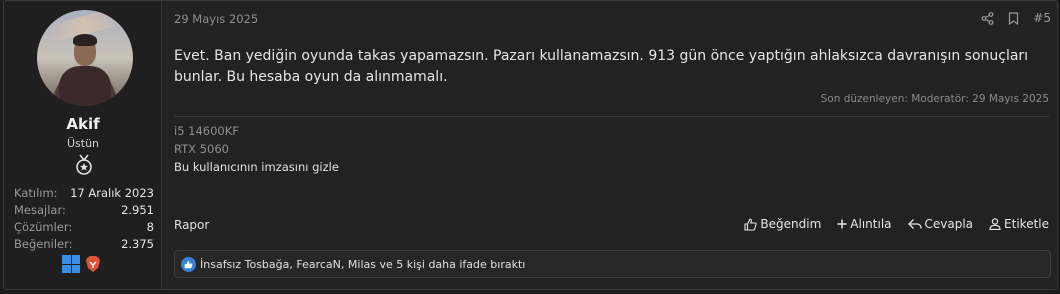 The height and width of the screenshot is (294, 1060). I want to click on quote-button: Alıntıla, so click(864, 224).